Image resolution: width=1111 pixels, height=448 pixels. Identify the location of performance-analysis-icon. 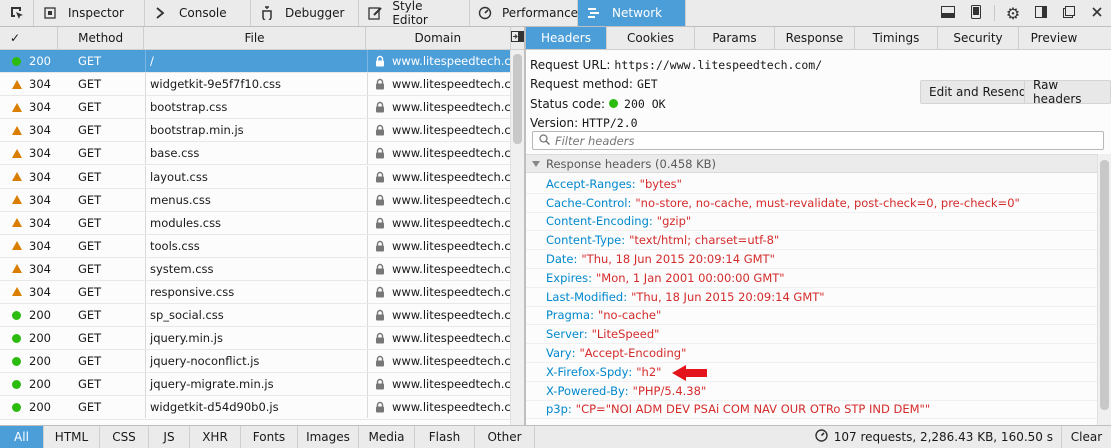
(821, 437).